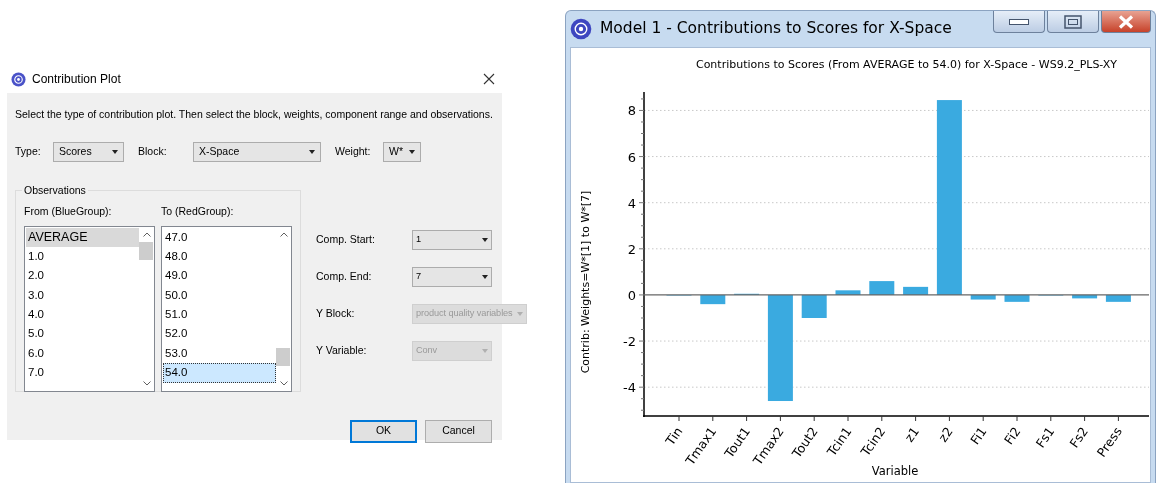 The image size is (1156, 483). What do you see at coordinates (631, 295) in the screenshot?
I see `y-tick-label: 0` at bounding box center [631, 295].